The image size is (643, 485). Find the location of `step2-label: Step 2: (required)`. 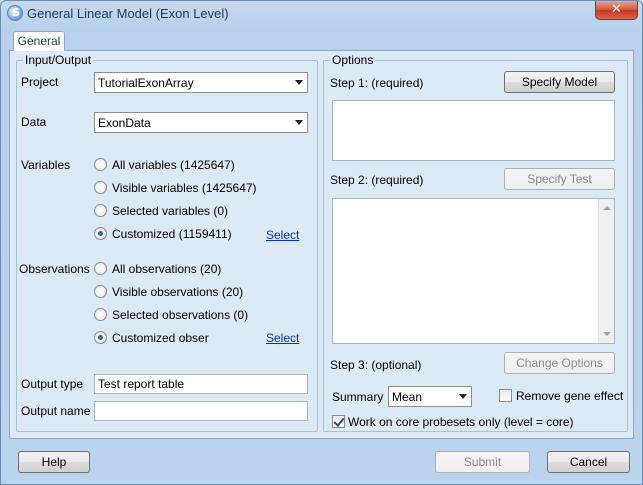

step2-label: Step 2: (required) is located at coordinates (377, 180).